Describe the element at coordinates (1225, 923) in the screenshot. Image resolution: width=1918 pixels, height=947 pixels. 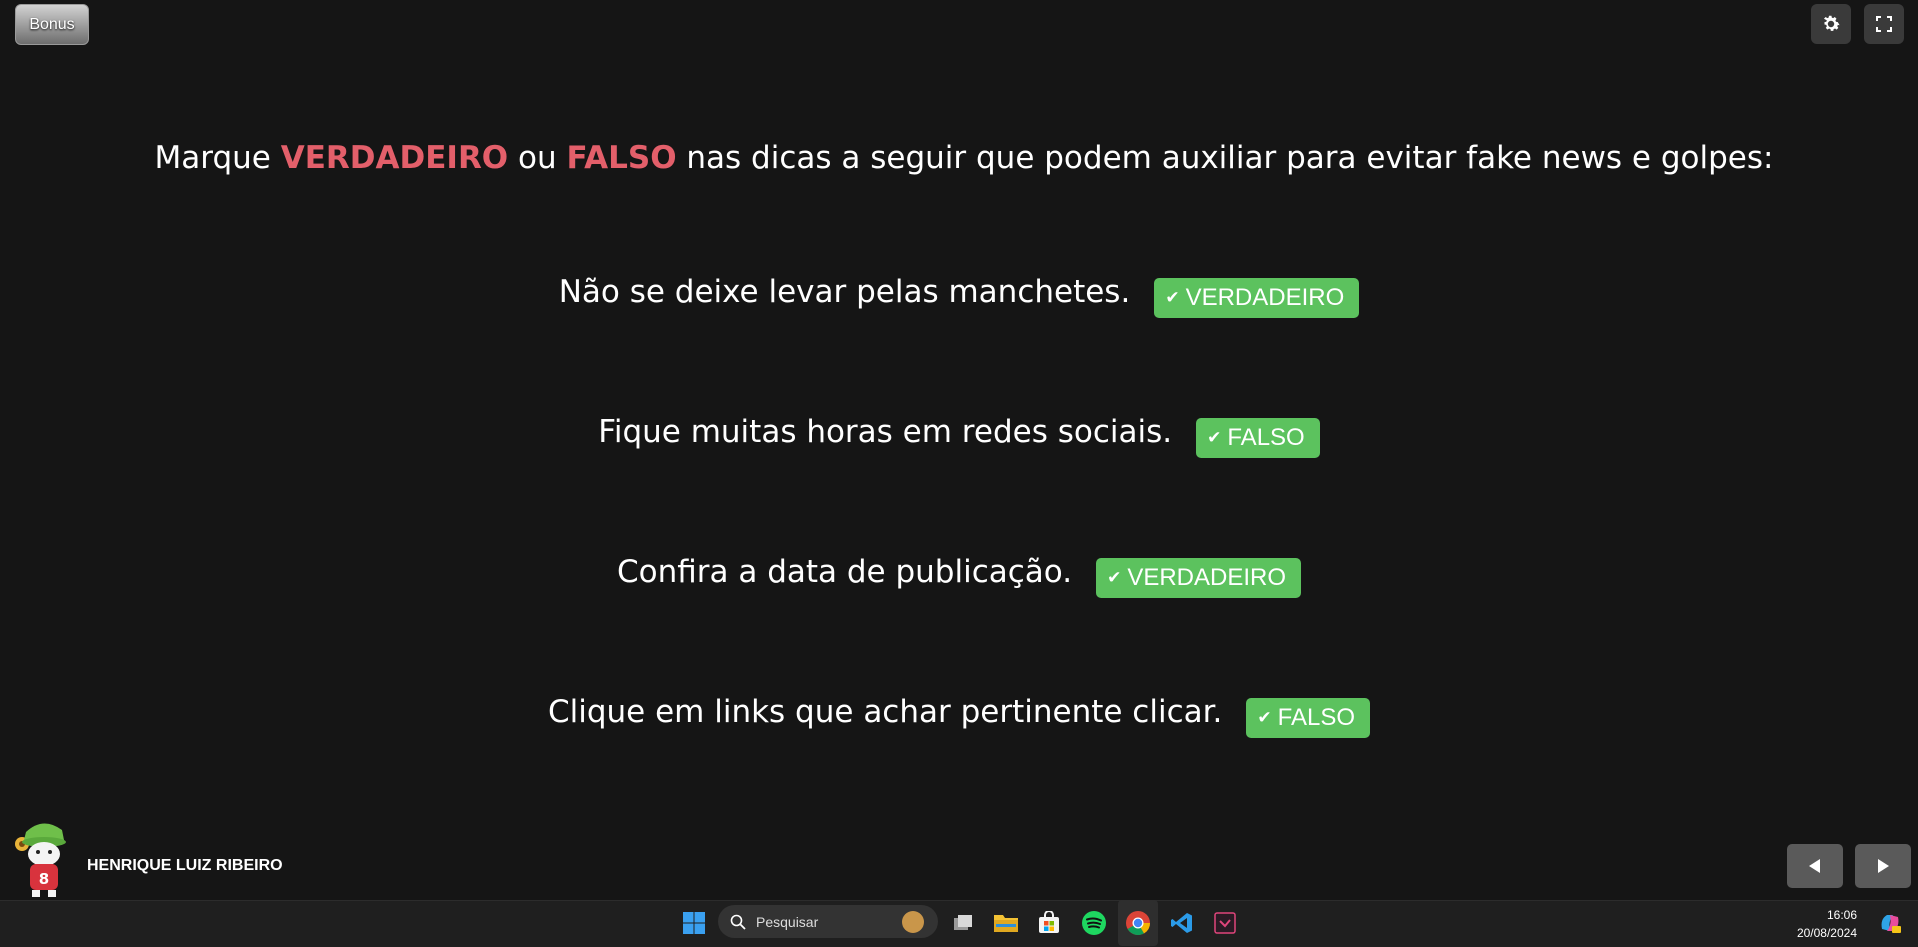
I see `app-icon` at that location.